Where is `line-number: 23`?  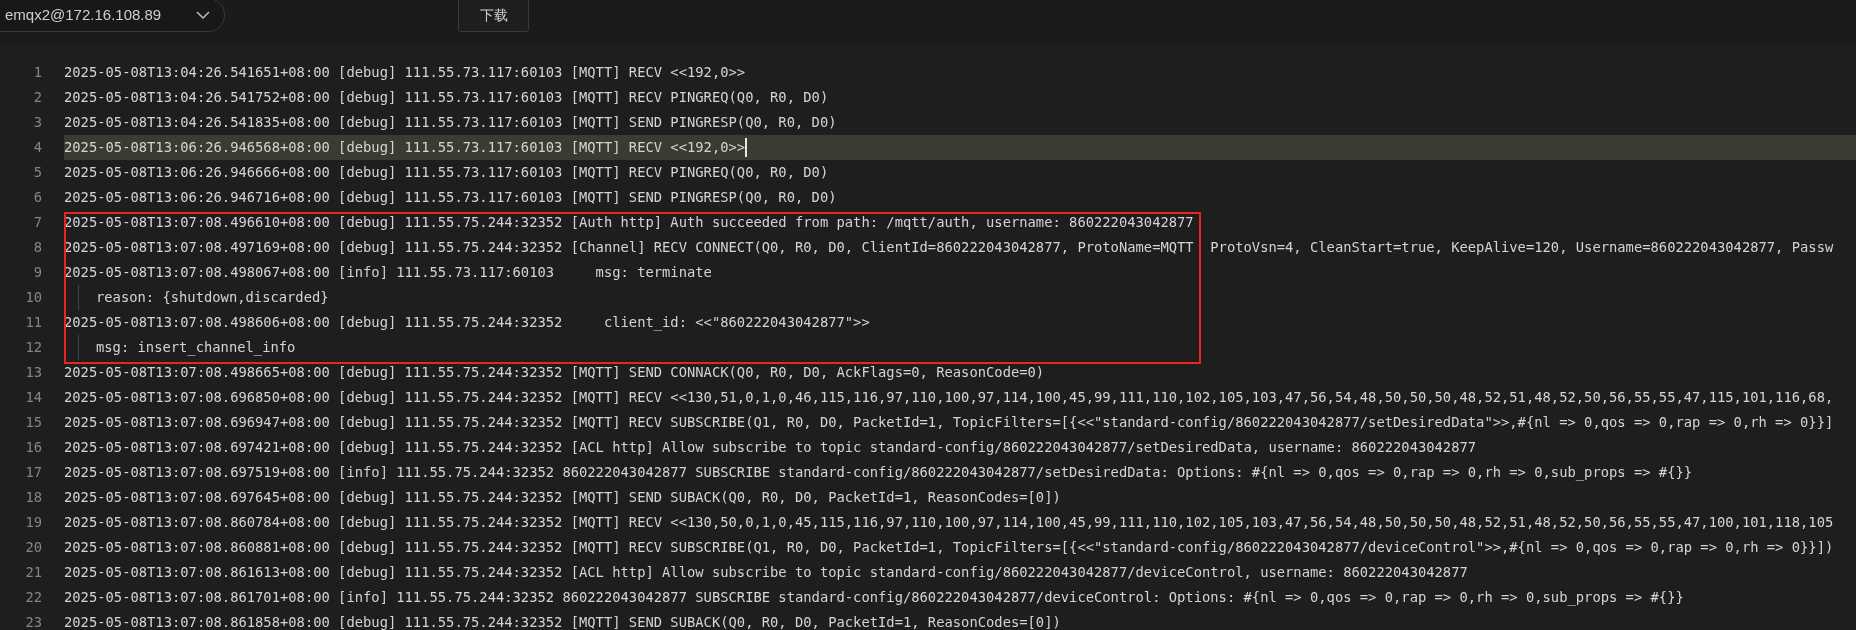
line-number: 23 is located at coordinates (33, 621).